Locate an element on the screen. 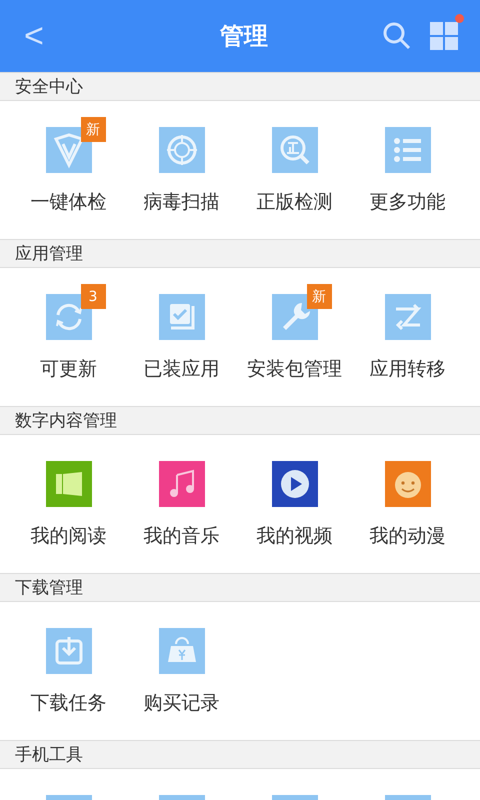 The width and height of the screenshot is (480, 800). list-icon is located at coordinates (407, 150).